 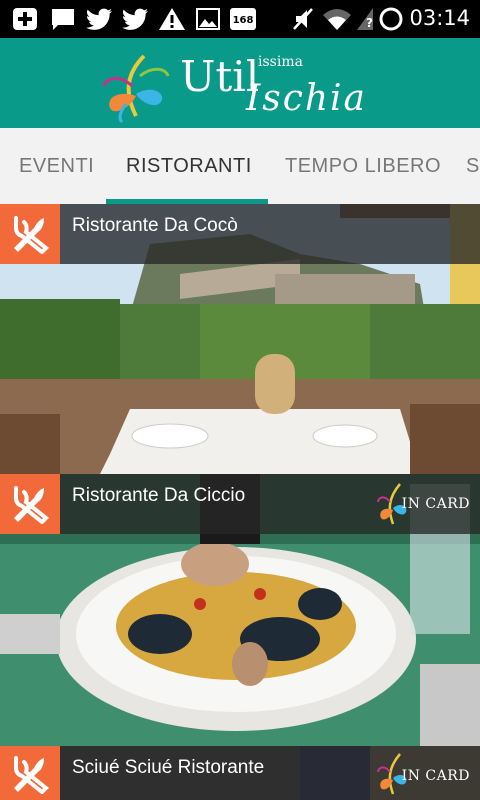 What do you see at coordinates (243, 19) in the screenshot?
I see `calendar-168-icon: 168` at bounding box center [243, 19].